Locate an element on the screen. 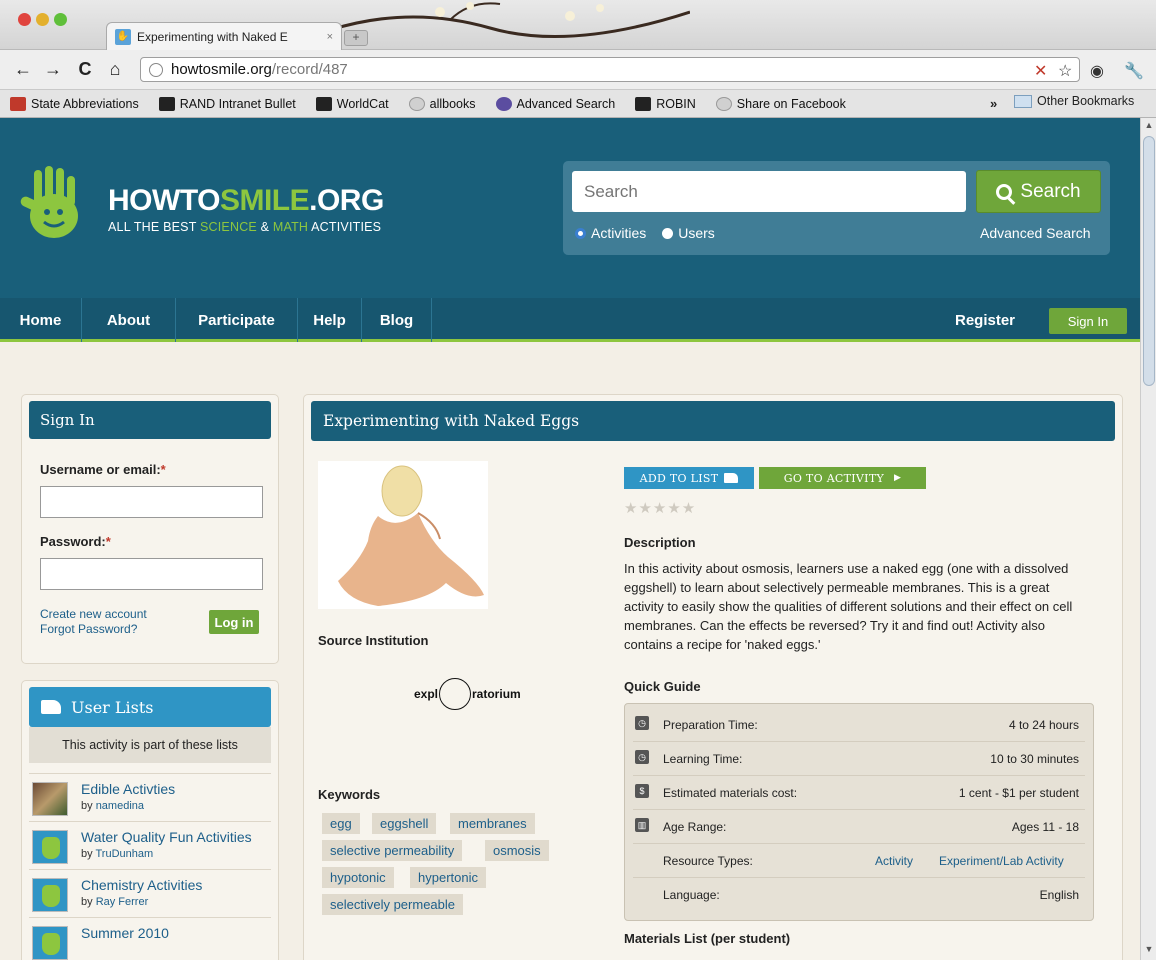  site-search-input is located at coordinates (769, 191).